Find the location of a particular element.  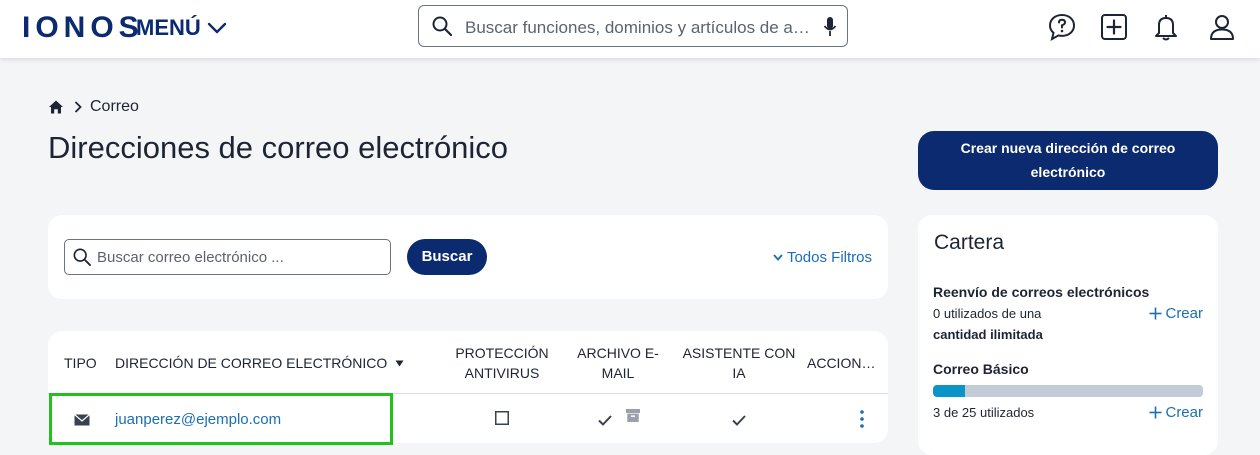

email-address-link: juanperez@ejemplo.com is located at coordinates (198, 419).